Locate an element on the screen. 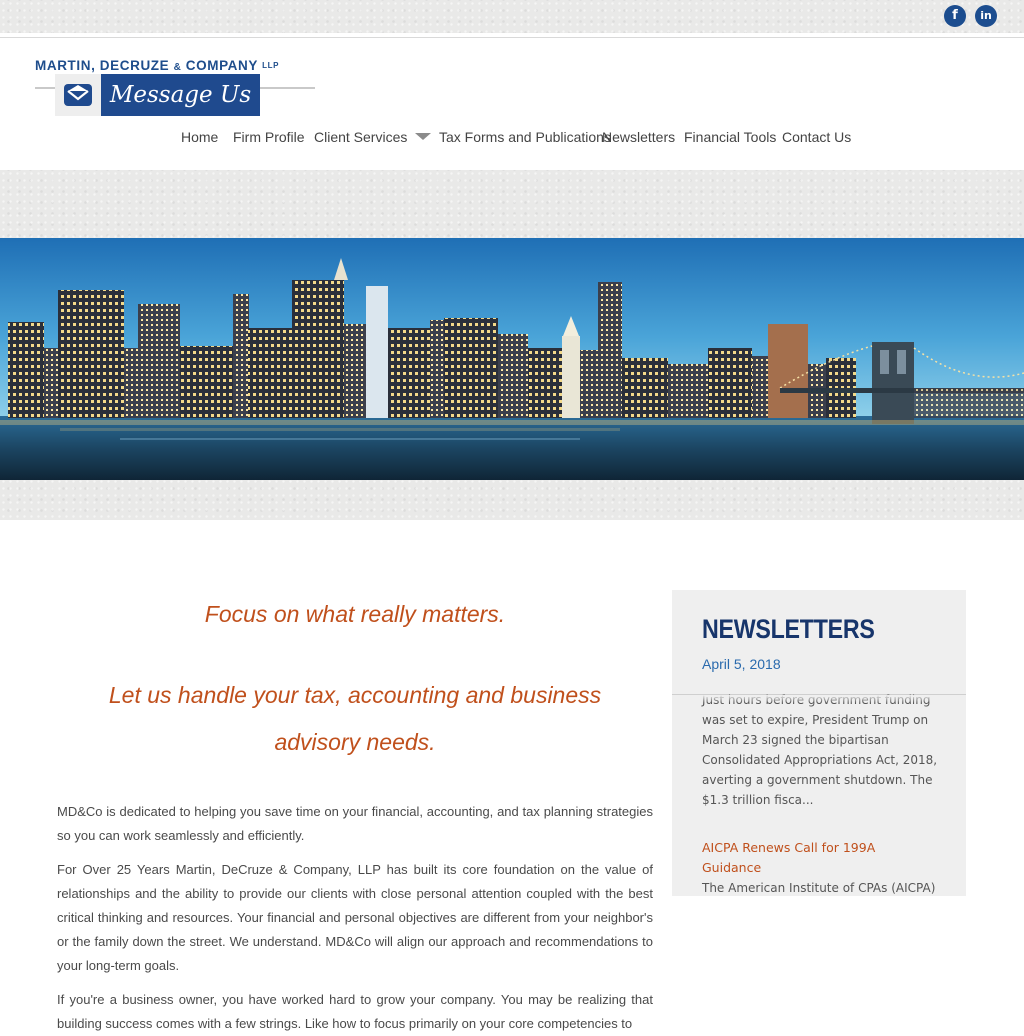  newsletter-date: April 5, 2018 is located at coordinates (741, 664).